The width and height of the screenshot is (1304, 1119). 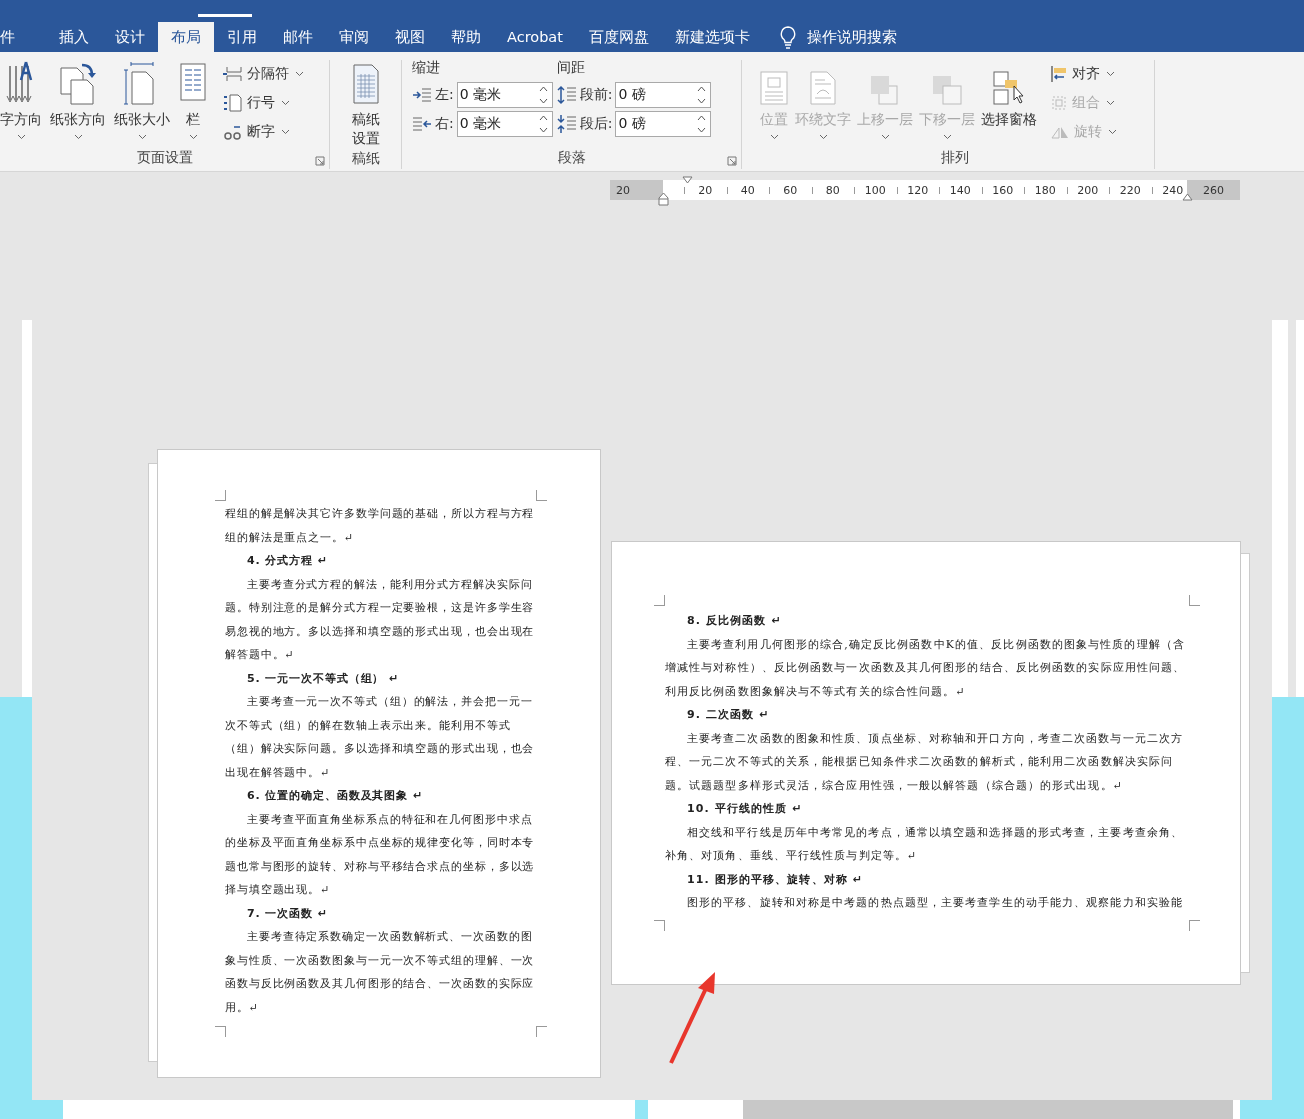 I want to click on ribbon-button: 稿纸设置, so click(x=365, y=104).